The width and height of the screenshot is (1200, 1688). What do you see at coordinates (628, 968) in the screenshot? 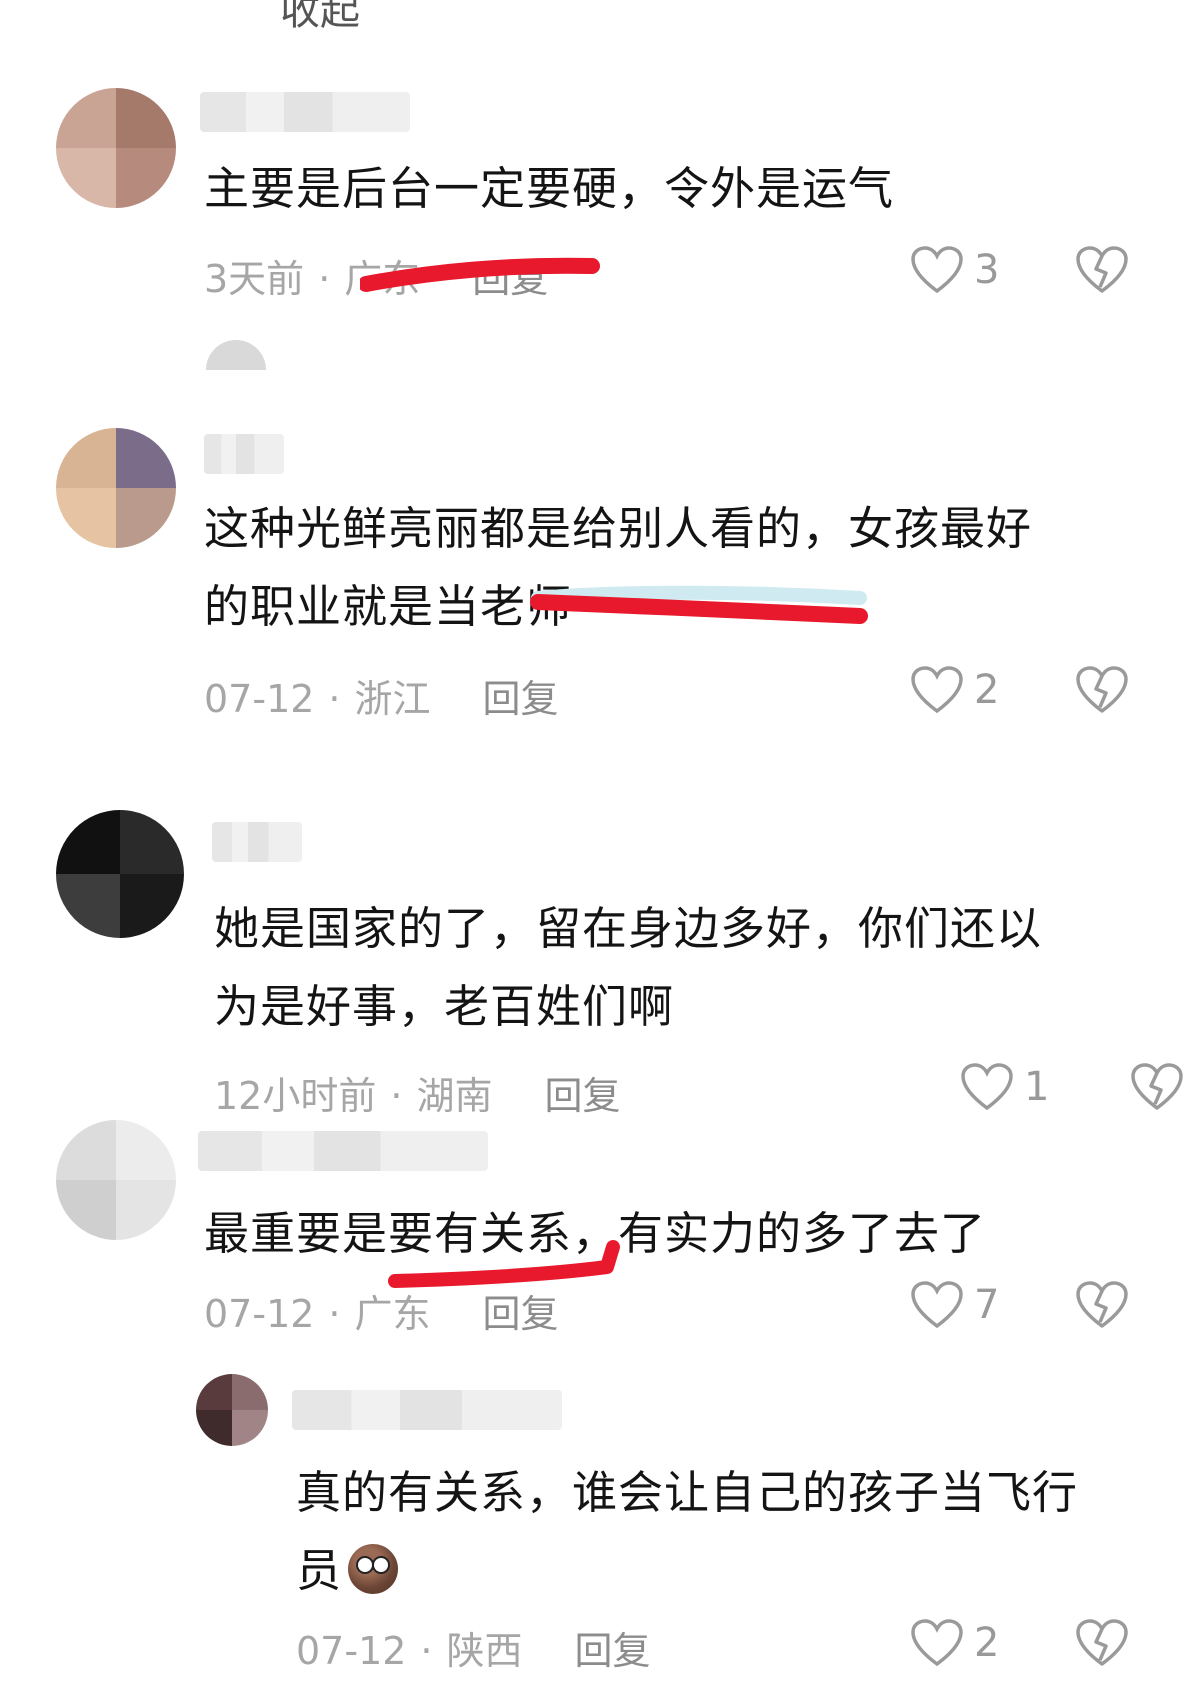
I see `comment-text: 她是国家的了，留在身边多好，你们还以 为是好事，老百姓们啊` at bounding box center [628, 968].